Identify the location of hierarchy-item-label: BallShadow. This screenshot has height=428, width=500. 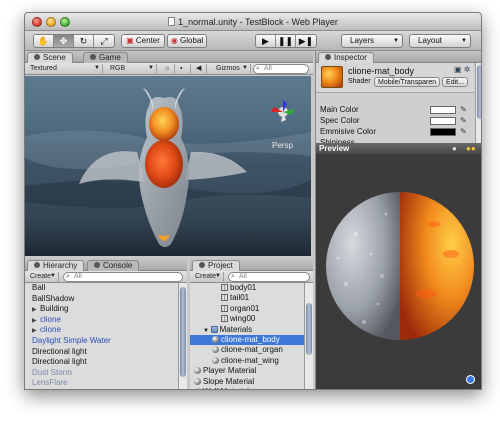
(53, 298).